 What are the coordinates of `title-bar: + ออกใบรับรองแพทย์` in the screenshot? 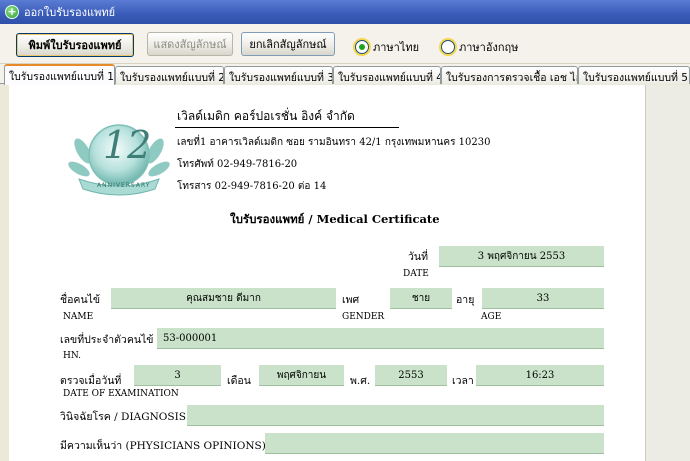 It's located at (345, 12).